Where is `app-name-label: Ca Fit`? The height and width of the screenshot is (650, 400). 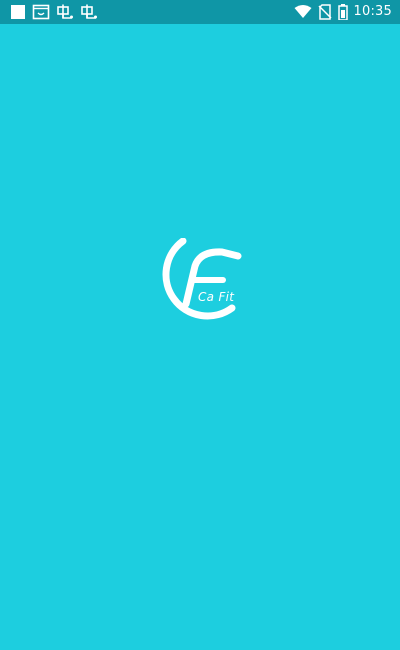 app-name-label: Ca Fit is located at coordinates (216, 297).